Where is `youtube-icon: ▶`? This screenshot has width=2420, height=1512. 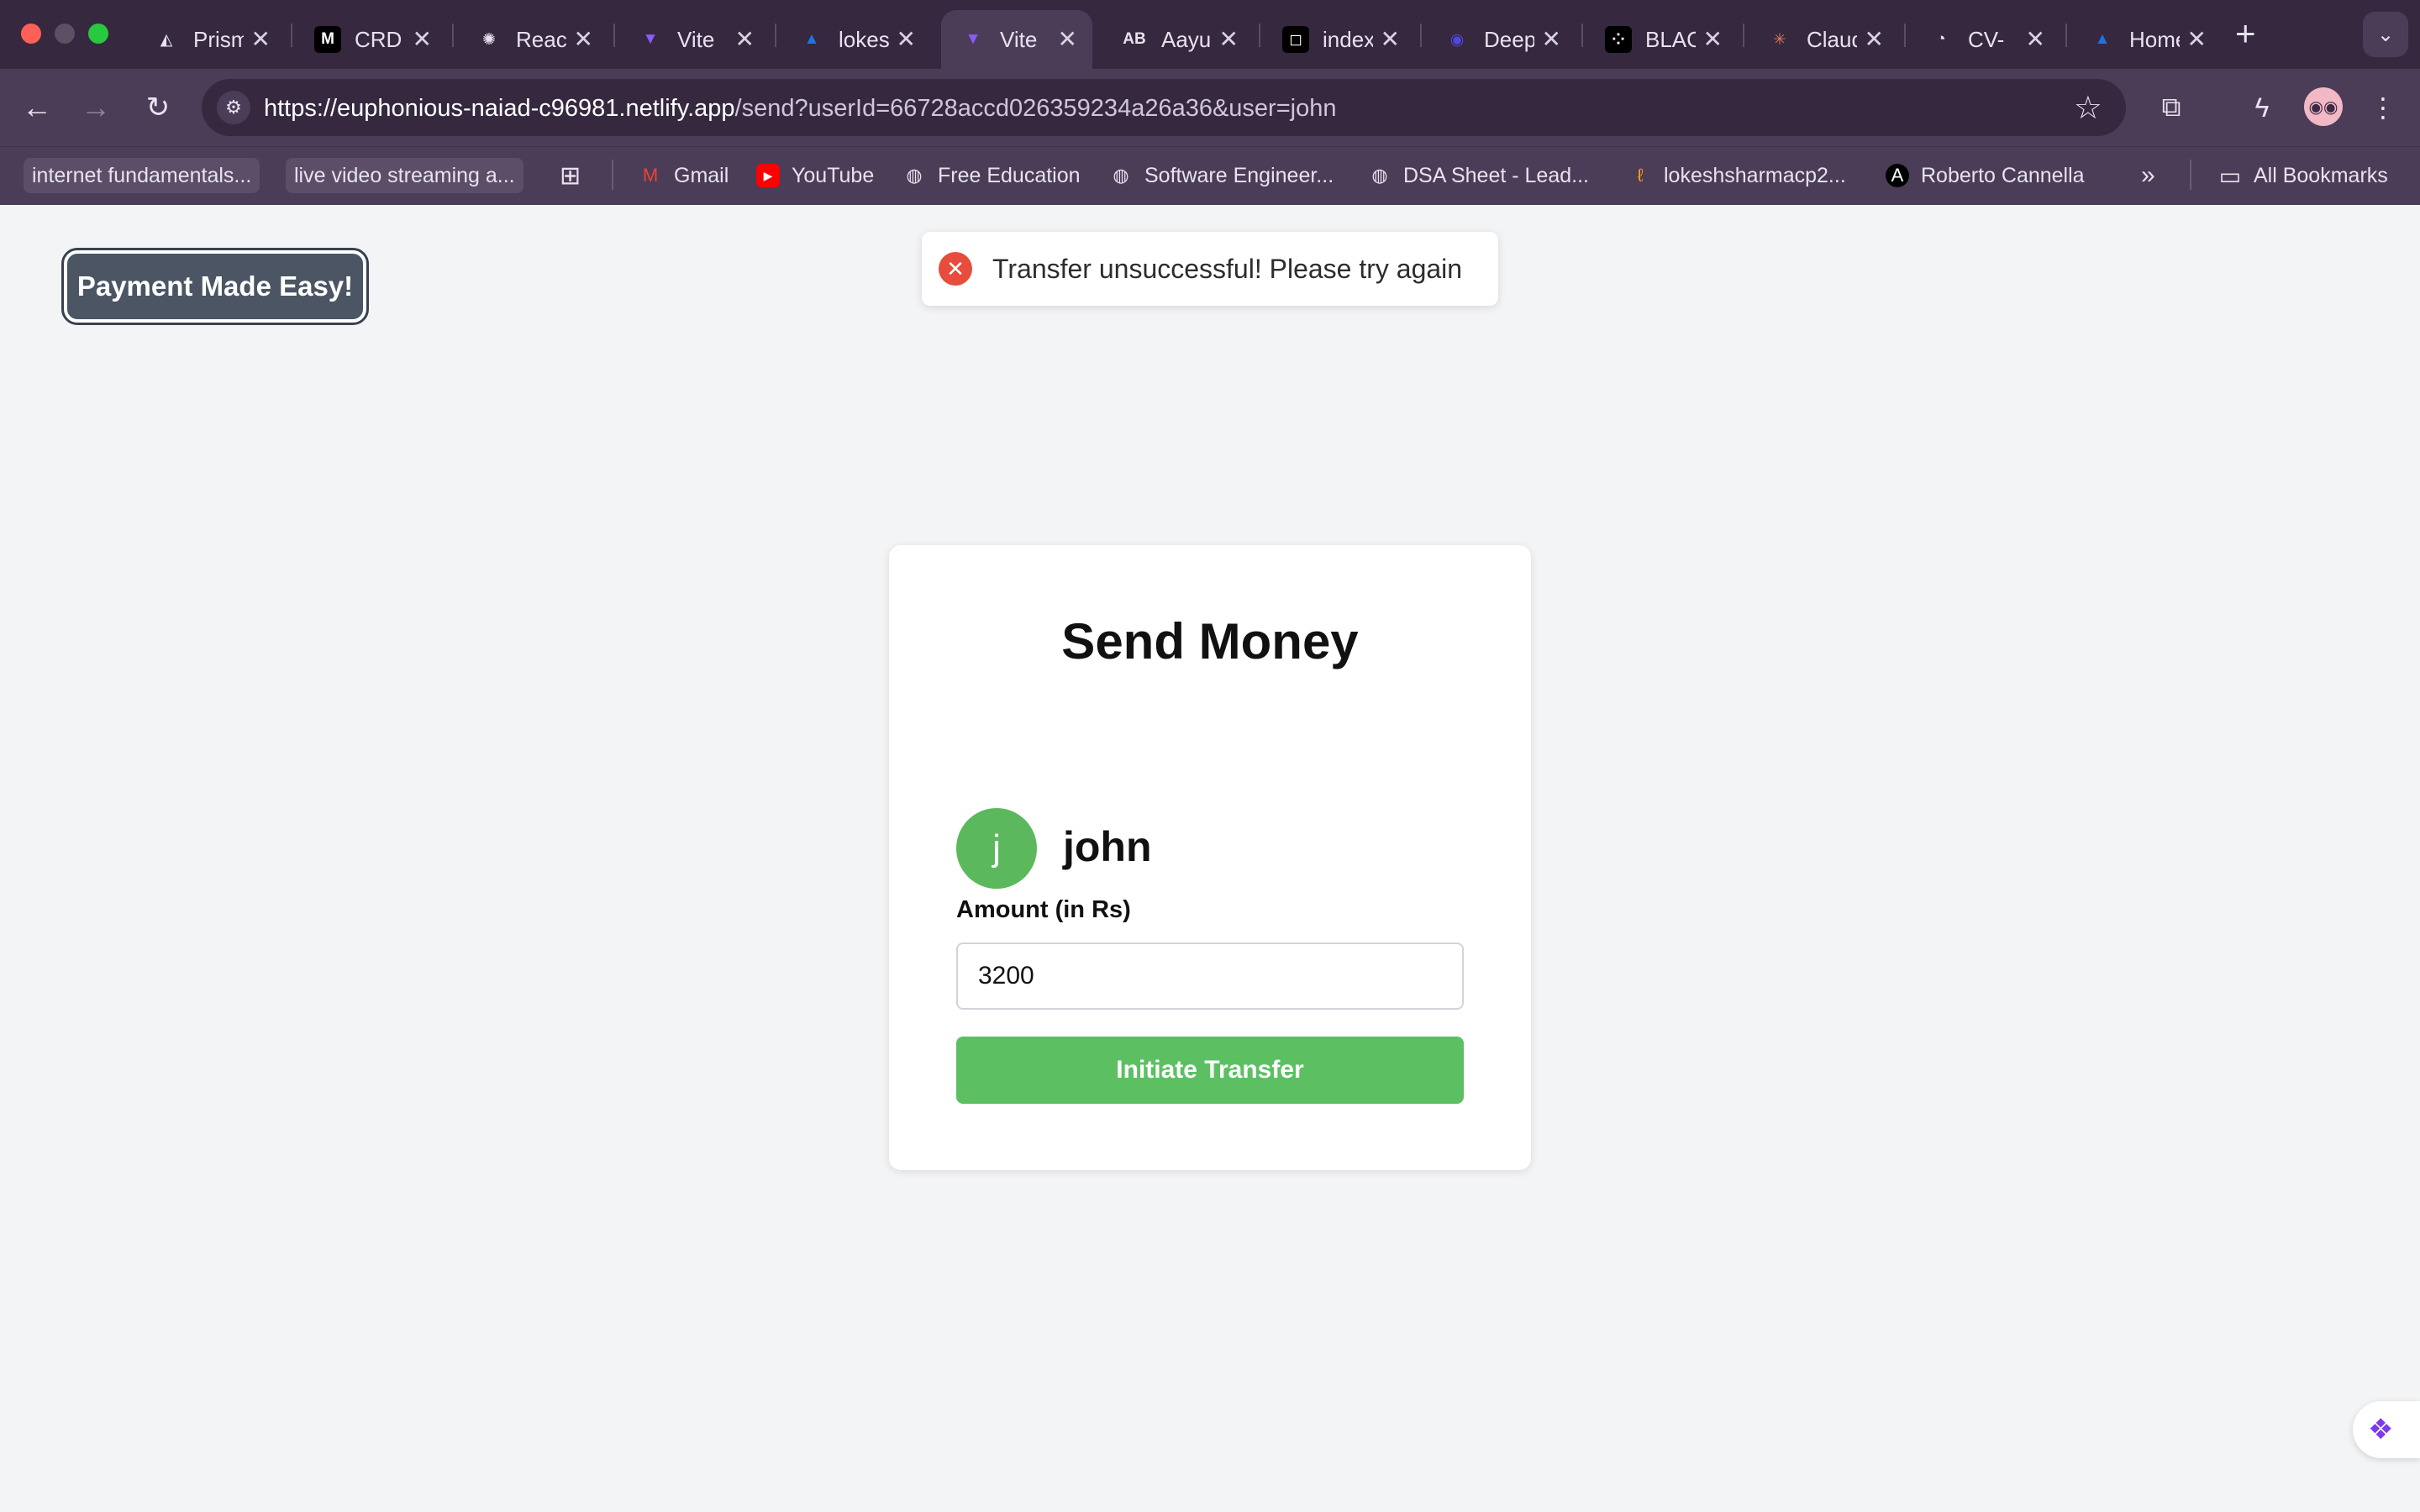
youtube-icon: ▶ is located at coordinates (768, 175).